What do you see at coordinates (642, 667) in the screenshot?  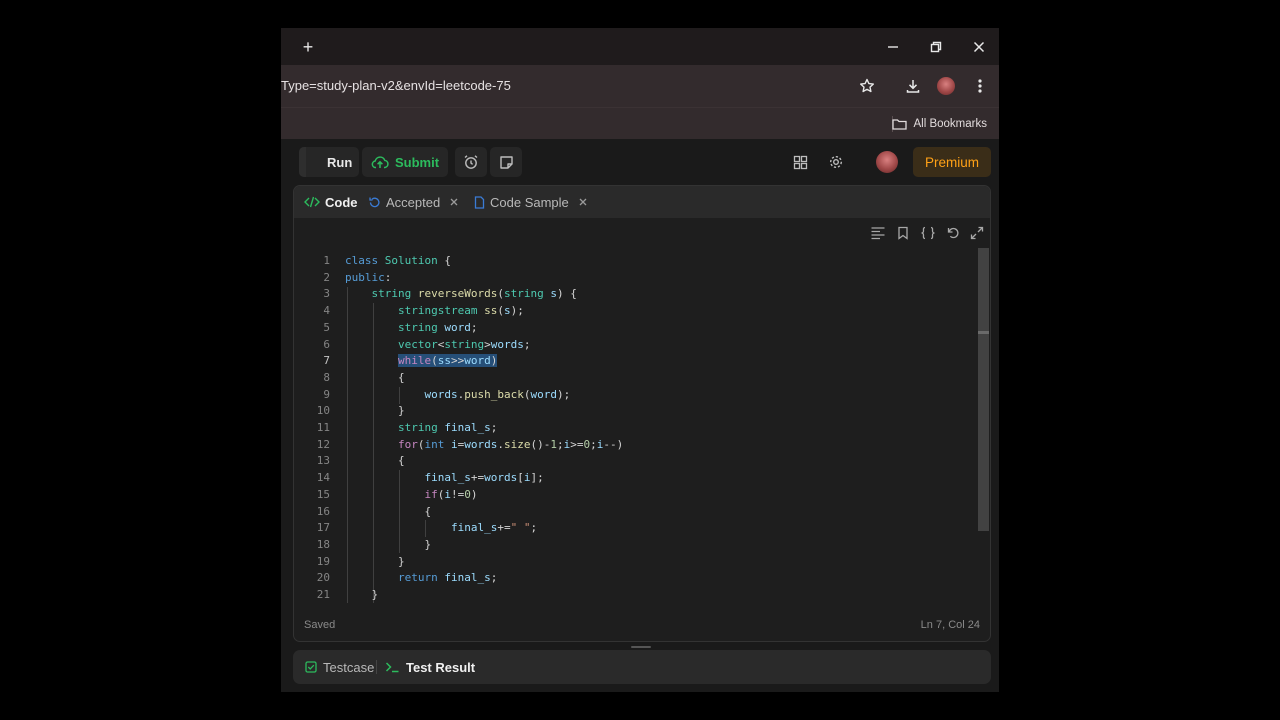 I see `console-panel: Testcase Test Result` at bounding box center [642, 667].